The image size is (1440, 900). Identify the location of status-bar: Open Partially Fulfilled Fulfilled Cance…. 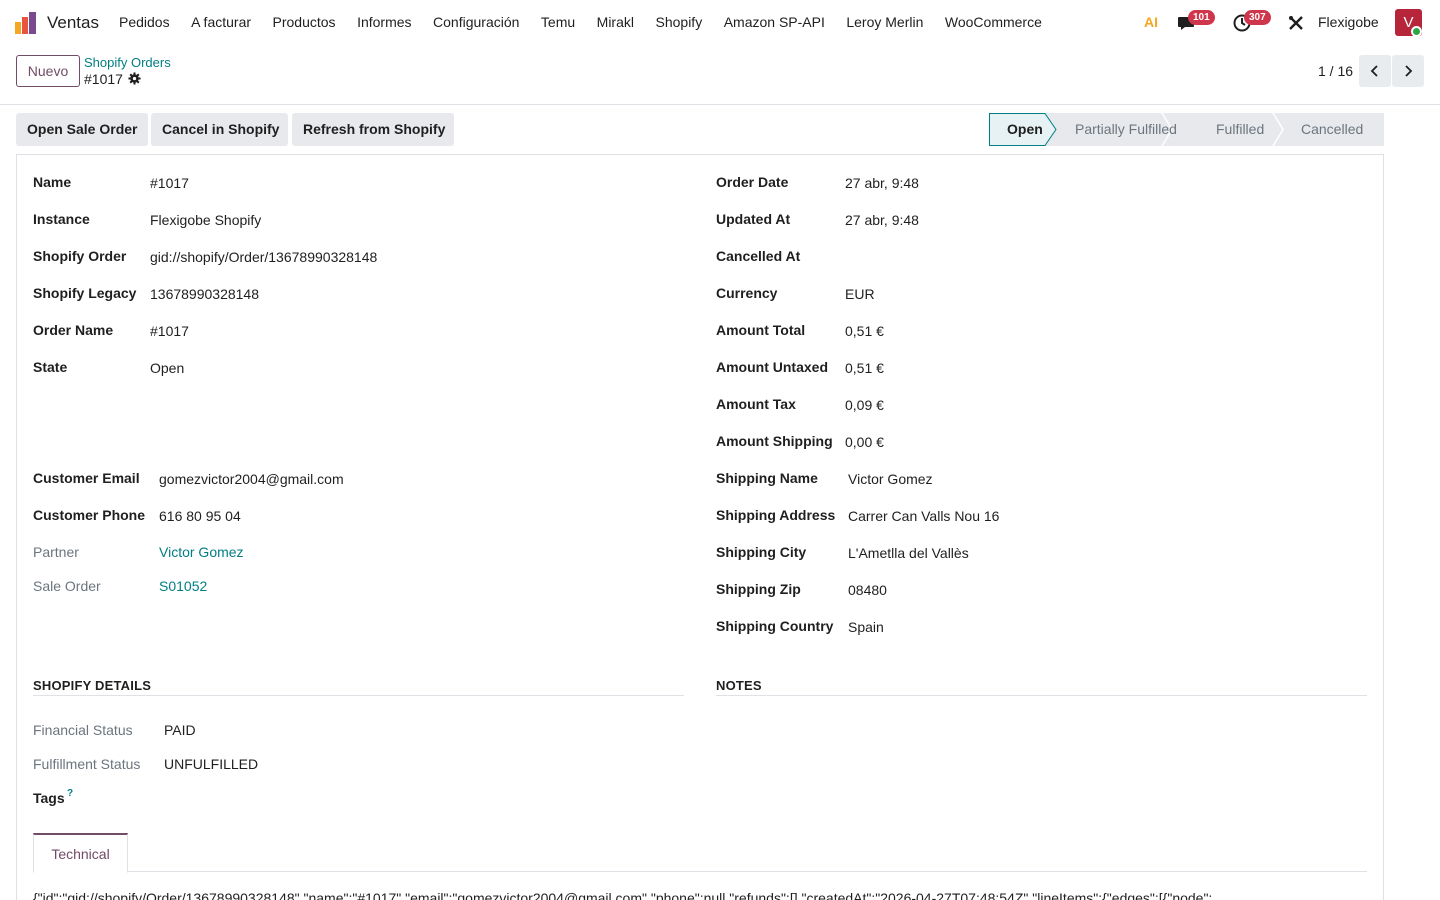
(1186, 129).